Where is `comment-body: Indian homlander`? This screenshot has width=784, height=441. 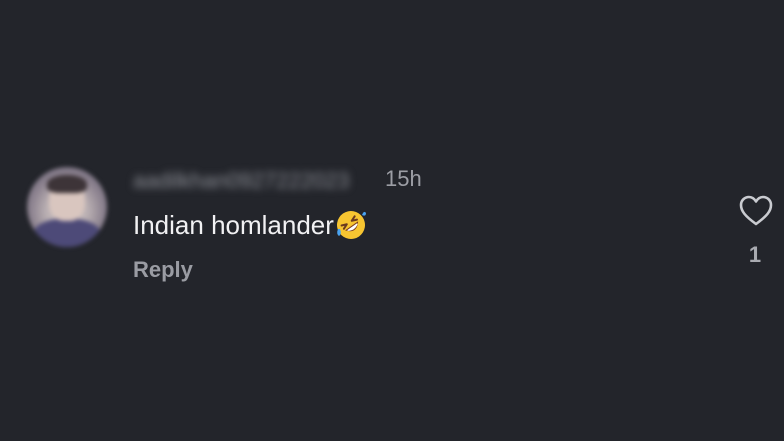
comment-body: Indian homlander is located at coordinates (250, 225).